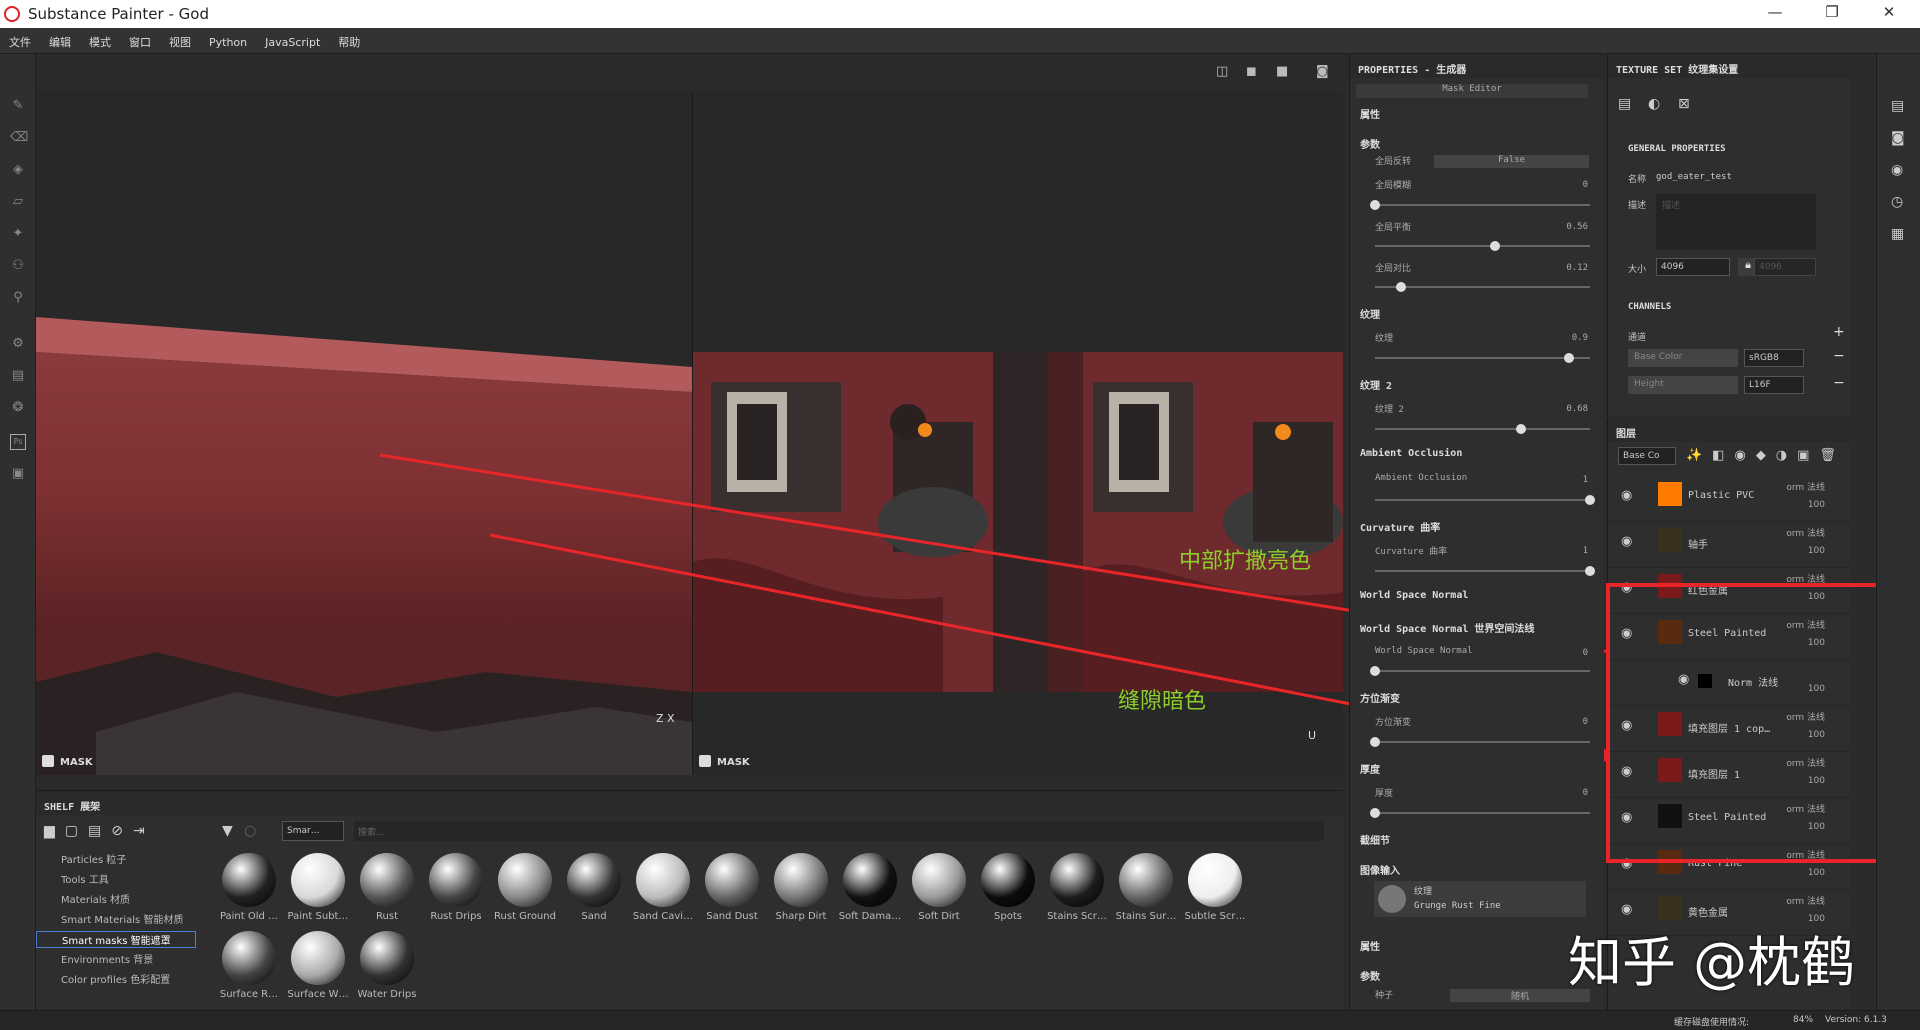  What do you see at coordinates (1370, 113) in the screenshot?
I see `section-attributes: 属性` at bounding box center [1370, 113].